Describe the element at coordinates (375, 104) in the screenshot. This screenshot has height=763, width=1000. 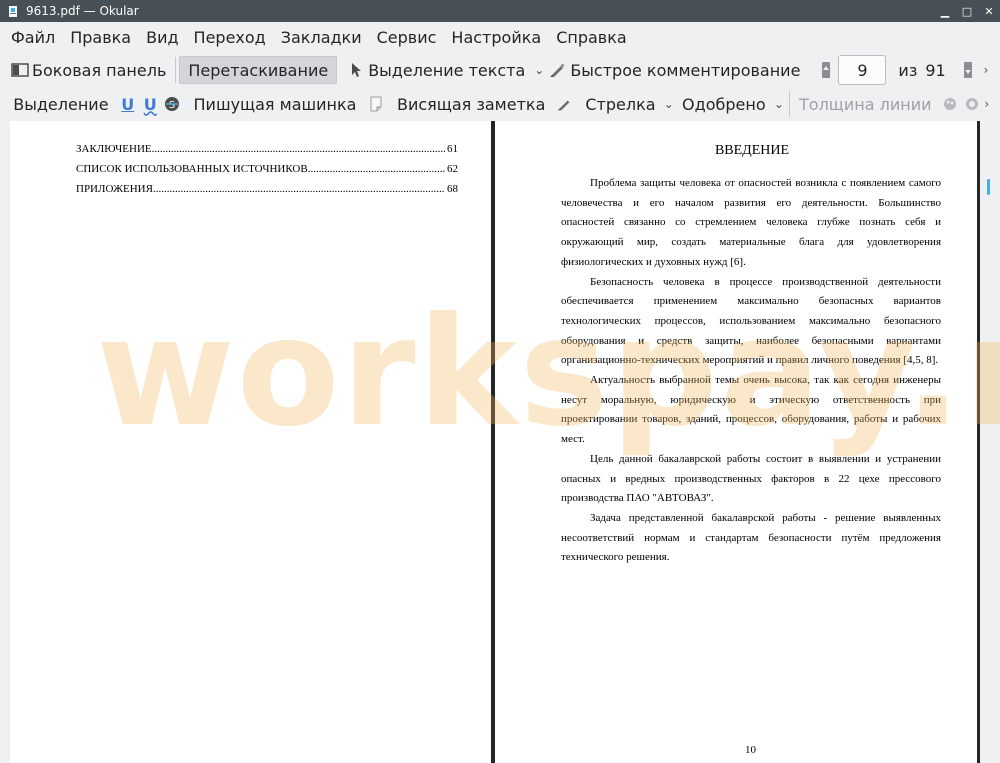
I see `sticky-note-icon` at that location.